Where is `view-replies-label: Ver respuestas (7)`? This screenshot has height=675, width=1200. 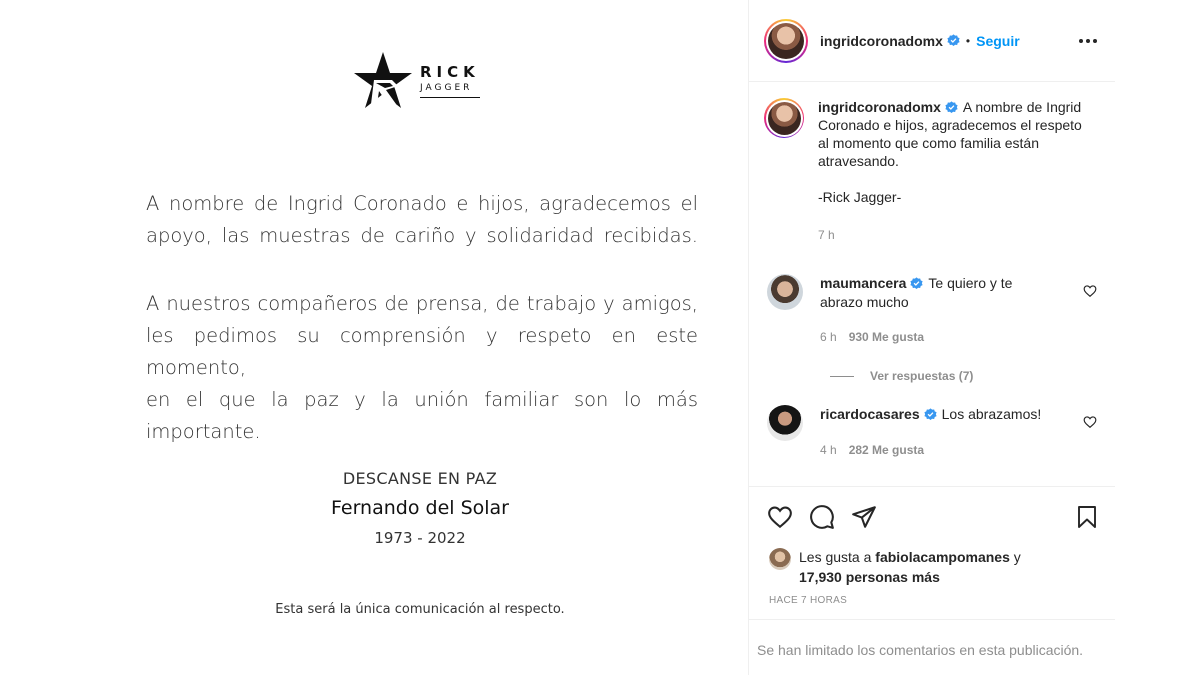 view-replies-label: Ver respuestas (7) is located at coordinates (922, 376).